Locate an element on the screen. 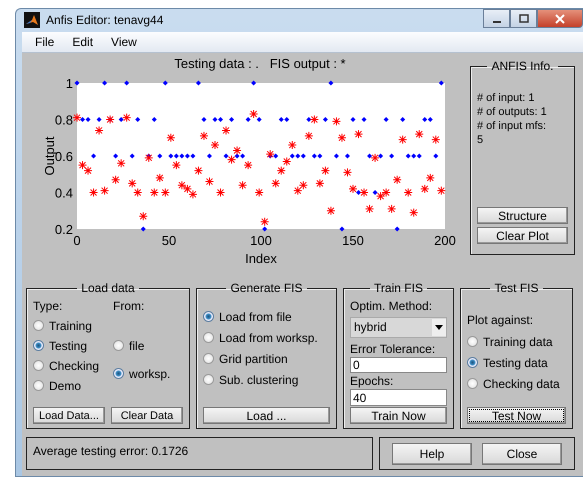  minimize-icon is located at coordinates (496, 21).